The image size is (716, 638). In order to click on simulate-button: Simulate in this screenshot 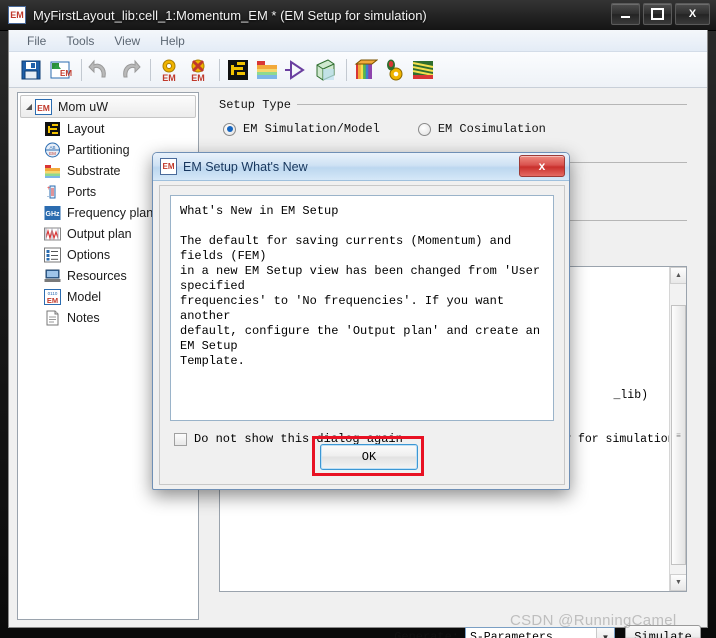, I will do `click(663, 631)`.